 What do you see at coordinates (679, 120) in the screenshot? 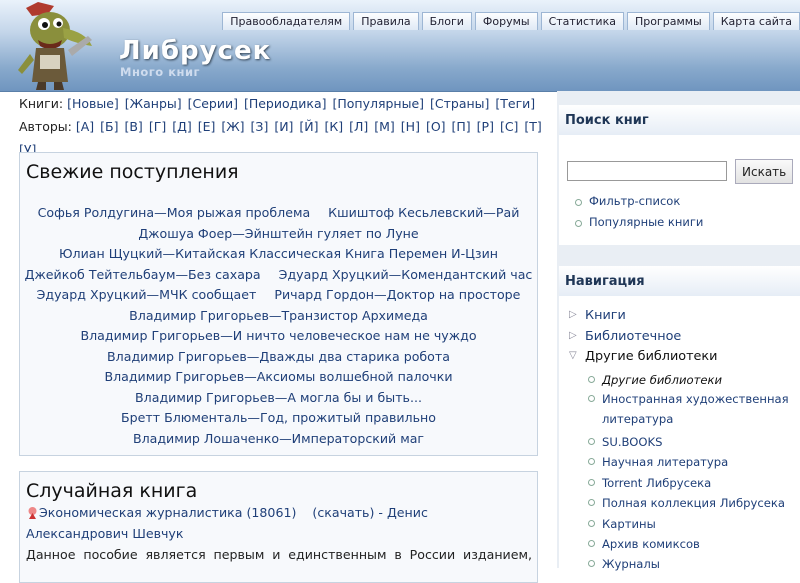
I see `search-block-title: Поиск книг` at bounding box center [679, 120].